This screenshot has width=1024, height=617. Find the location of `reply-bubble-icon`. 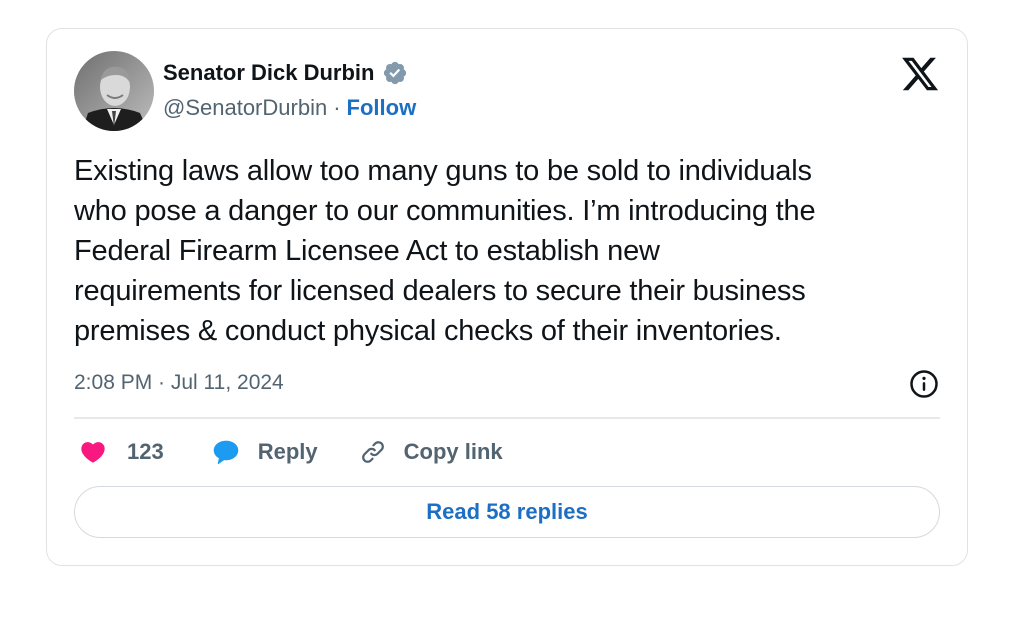

reply-bubble-icon is located at coordinates (225, 452).